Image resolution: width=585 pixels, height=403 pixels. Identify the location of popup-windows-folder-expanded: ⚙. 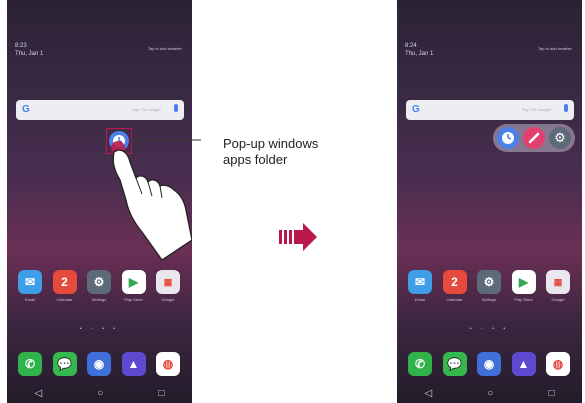
(534, 138).